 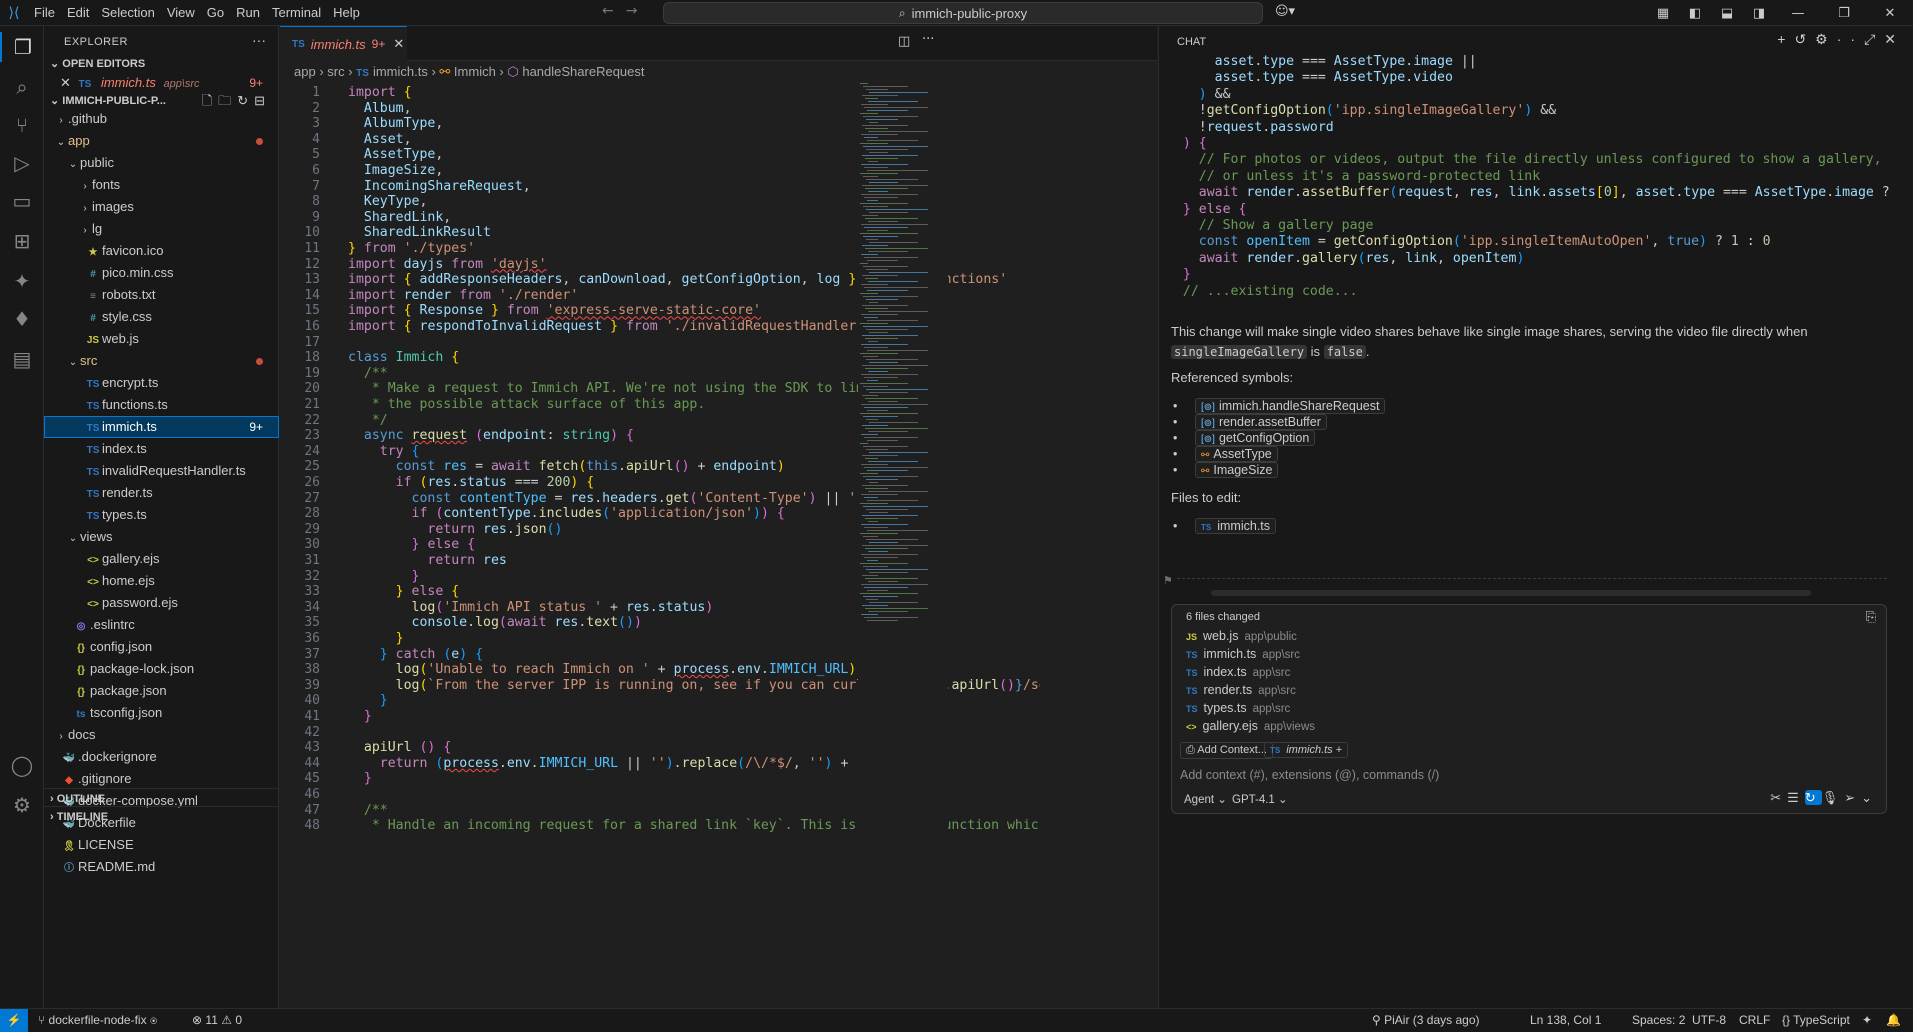 I want to click on code-line: return res.json(), so click(x=455, y=529).